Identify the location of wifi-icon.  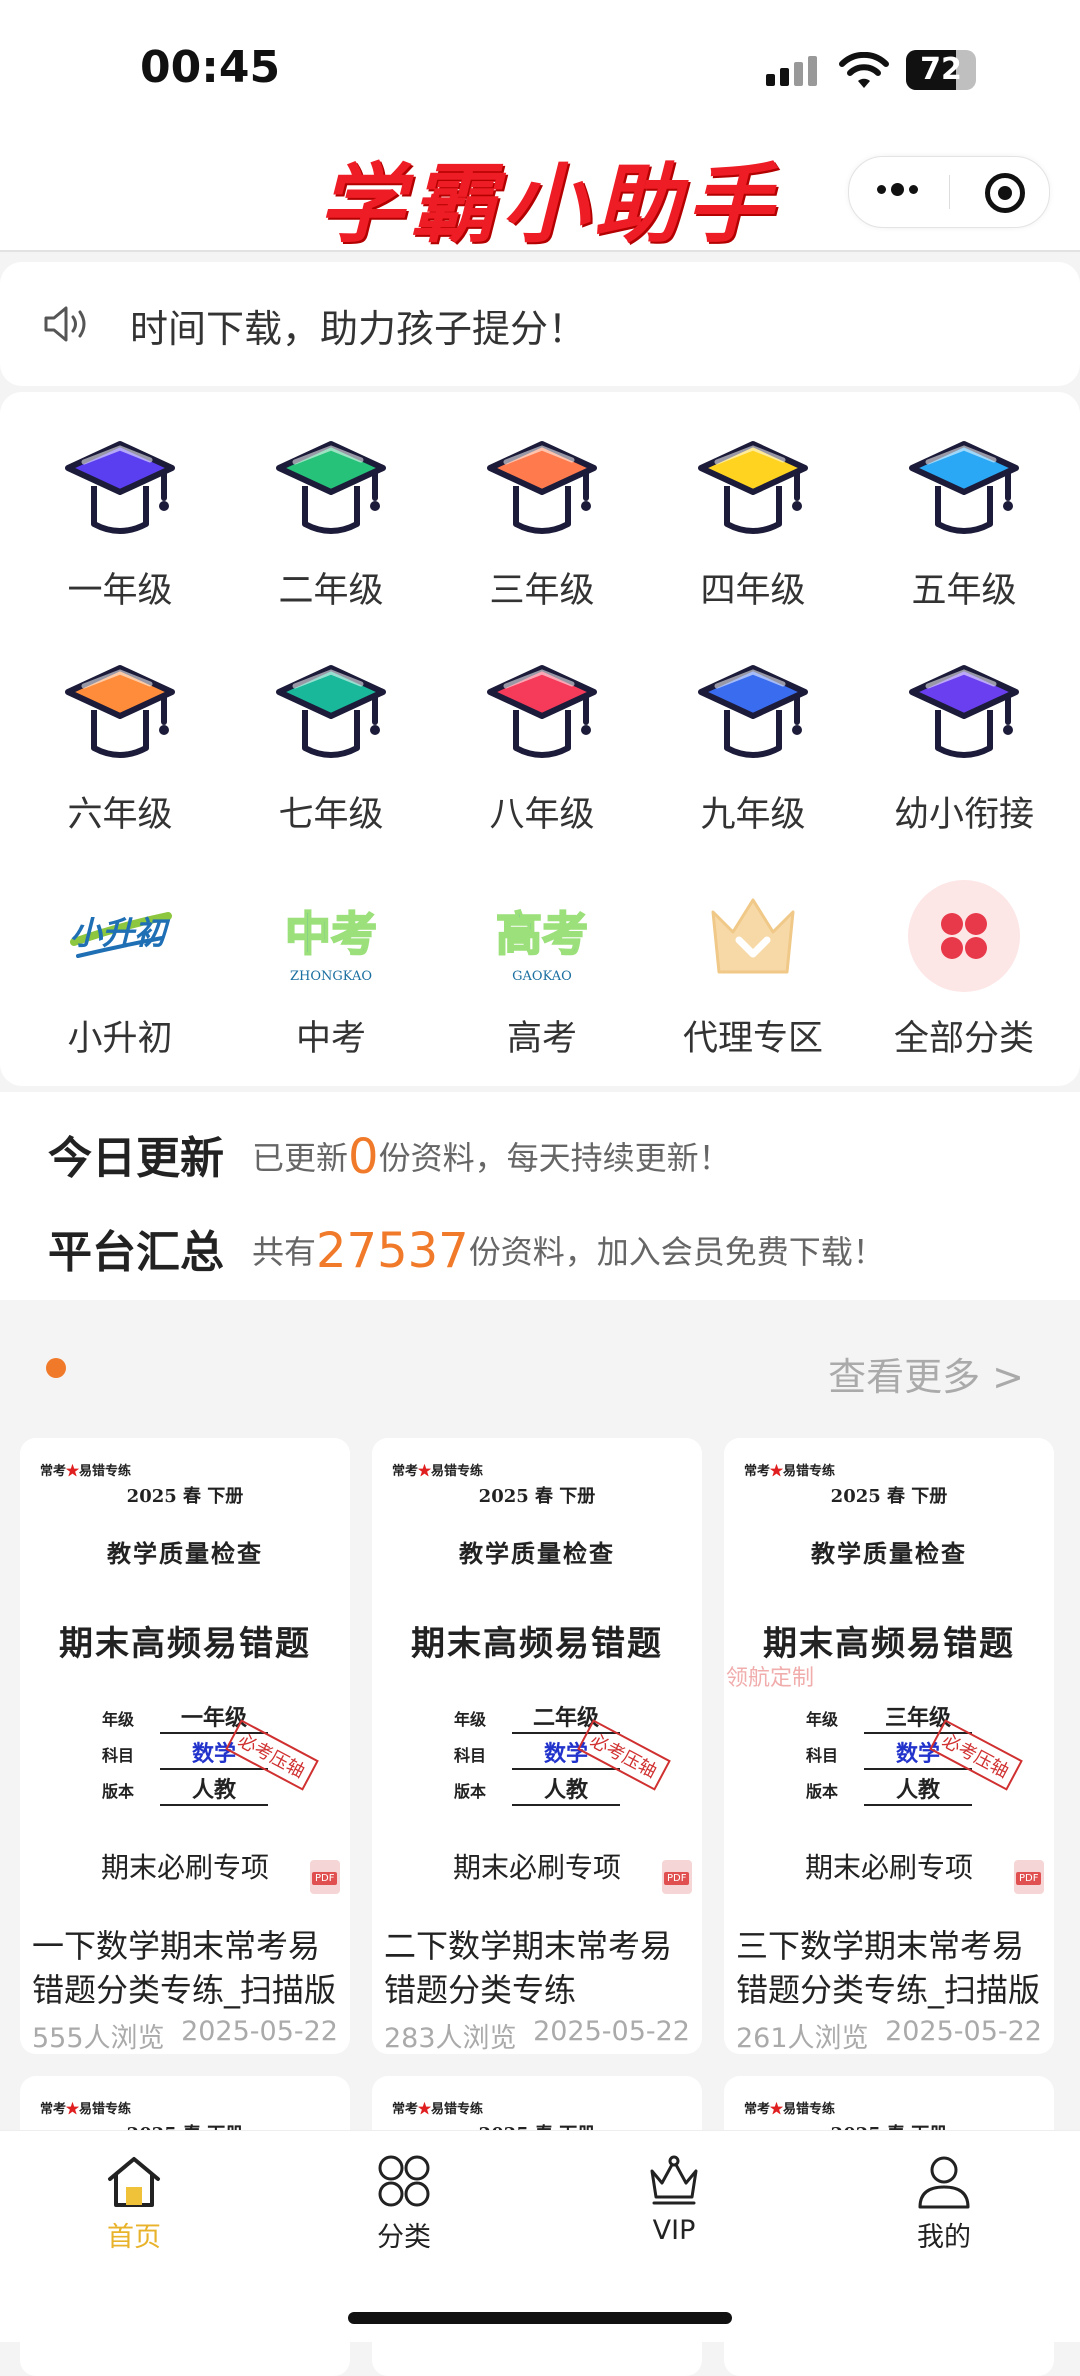
(864, 70).